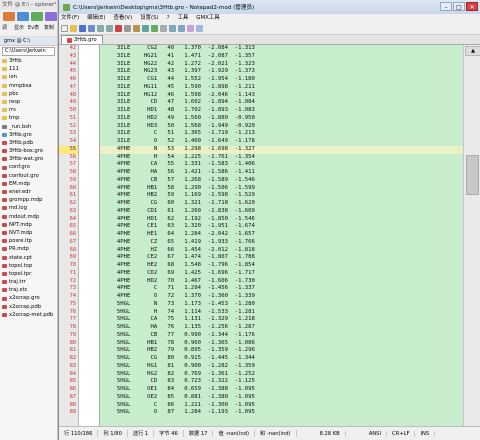 Image resolution: width=480 pixels, height=440 pixels. I want to click on menu-edit: 编辑(E), so click(96, 18).